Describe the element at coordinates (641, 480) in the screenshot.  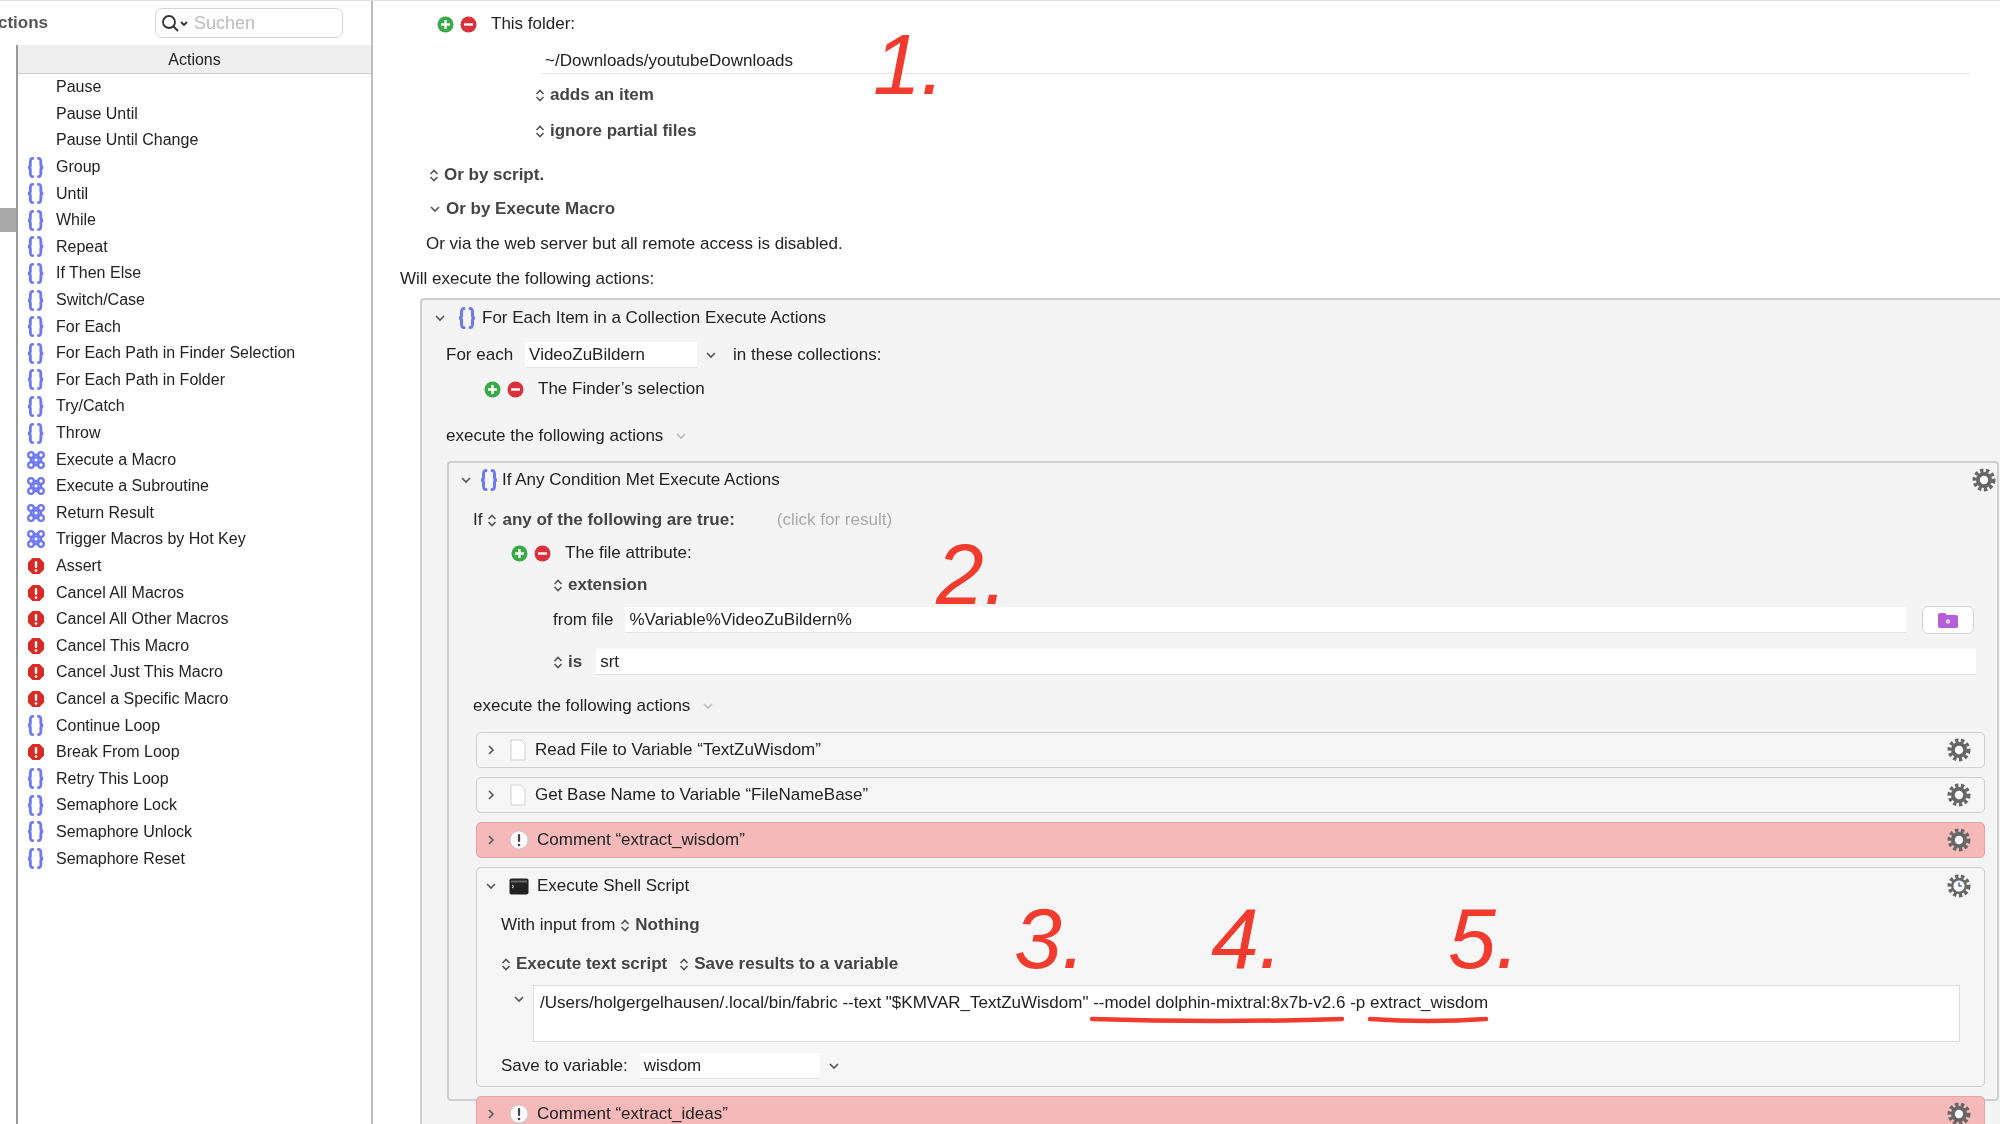
I see `action-title: If Any Condition Met Execute Actions` at that location.